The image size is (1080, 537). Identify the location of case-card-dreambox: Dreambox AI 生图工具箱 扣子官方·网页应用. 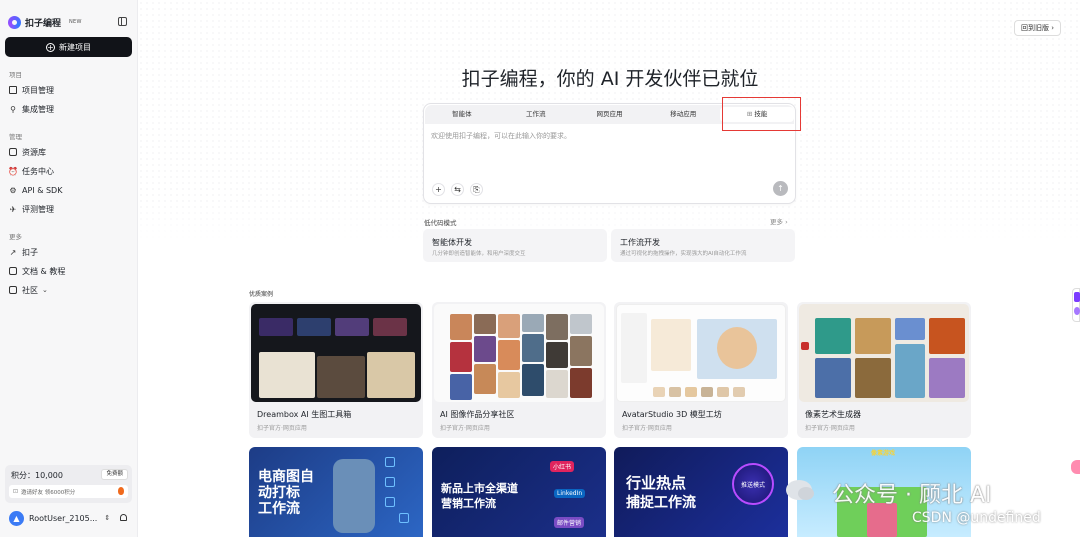
(336, 370).